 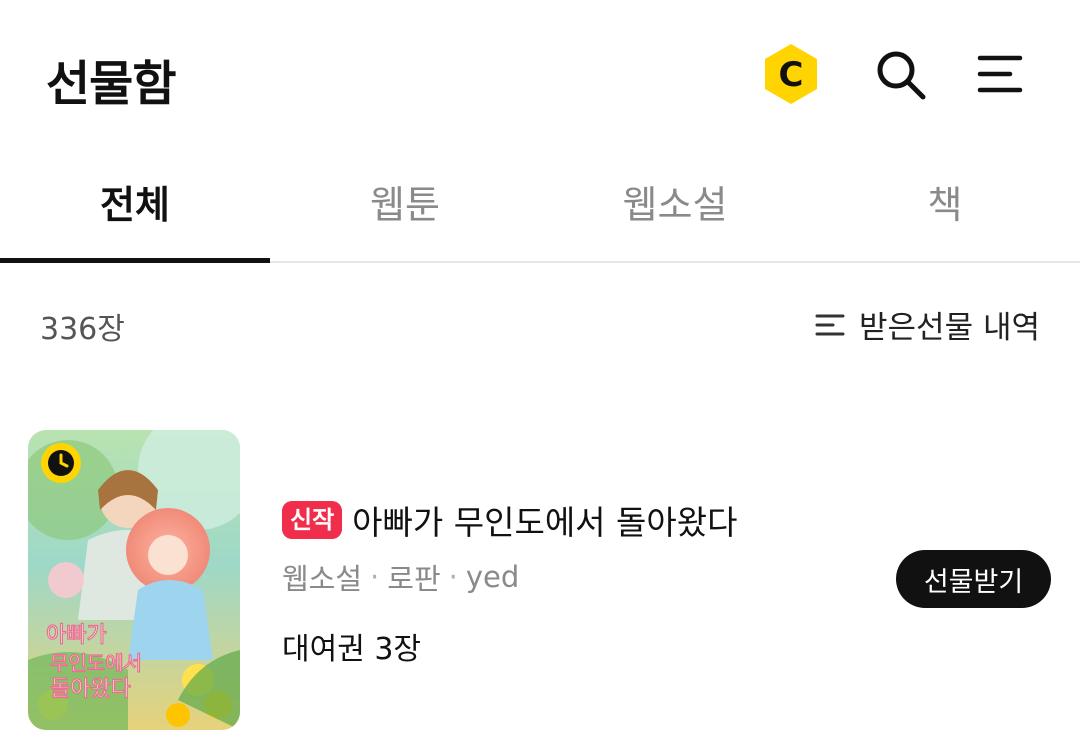 I want to click on filter-list-icon, so click(x=830, y=324).